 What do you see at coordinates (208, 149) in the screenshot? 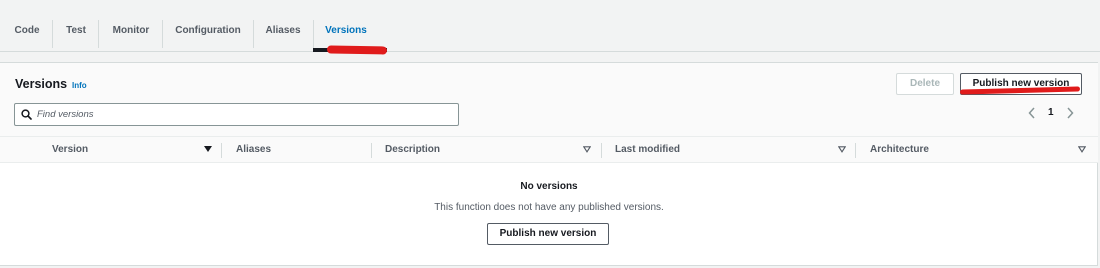
I see `sort-descending-icon` at bounding box center [208, 149].